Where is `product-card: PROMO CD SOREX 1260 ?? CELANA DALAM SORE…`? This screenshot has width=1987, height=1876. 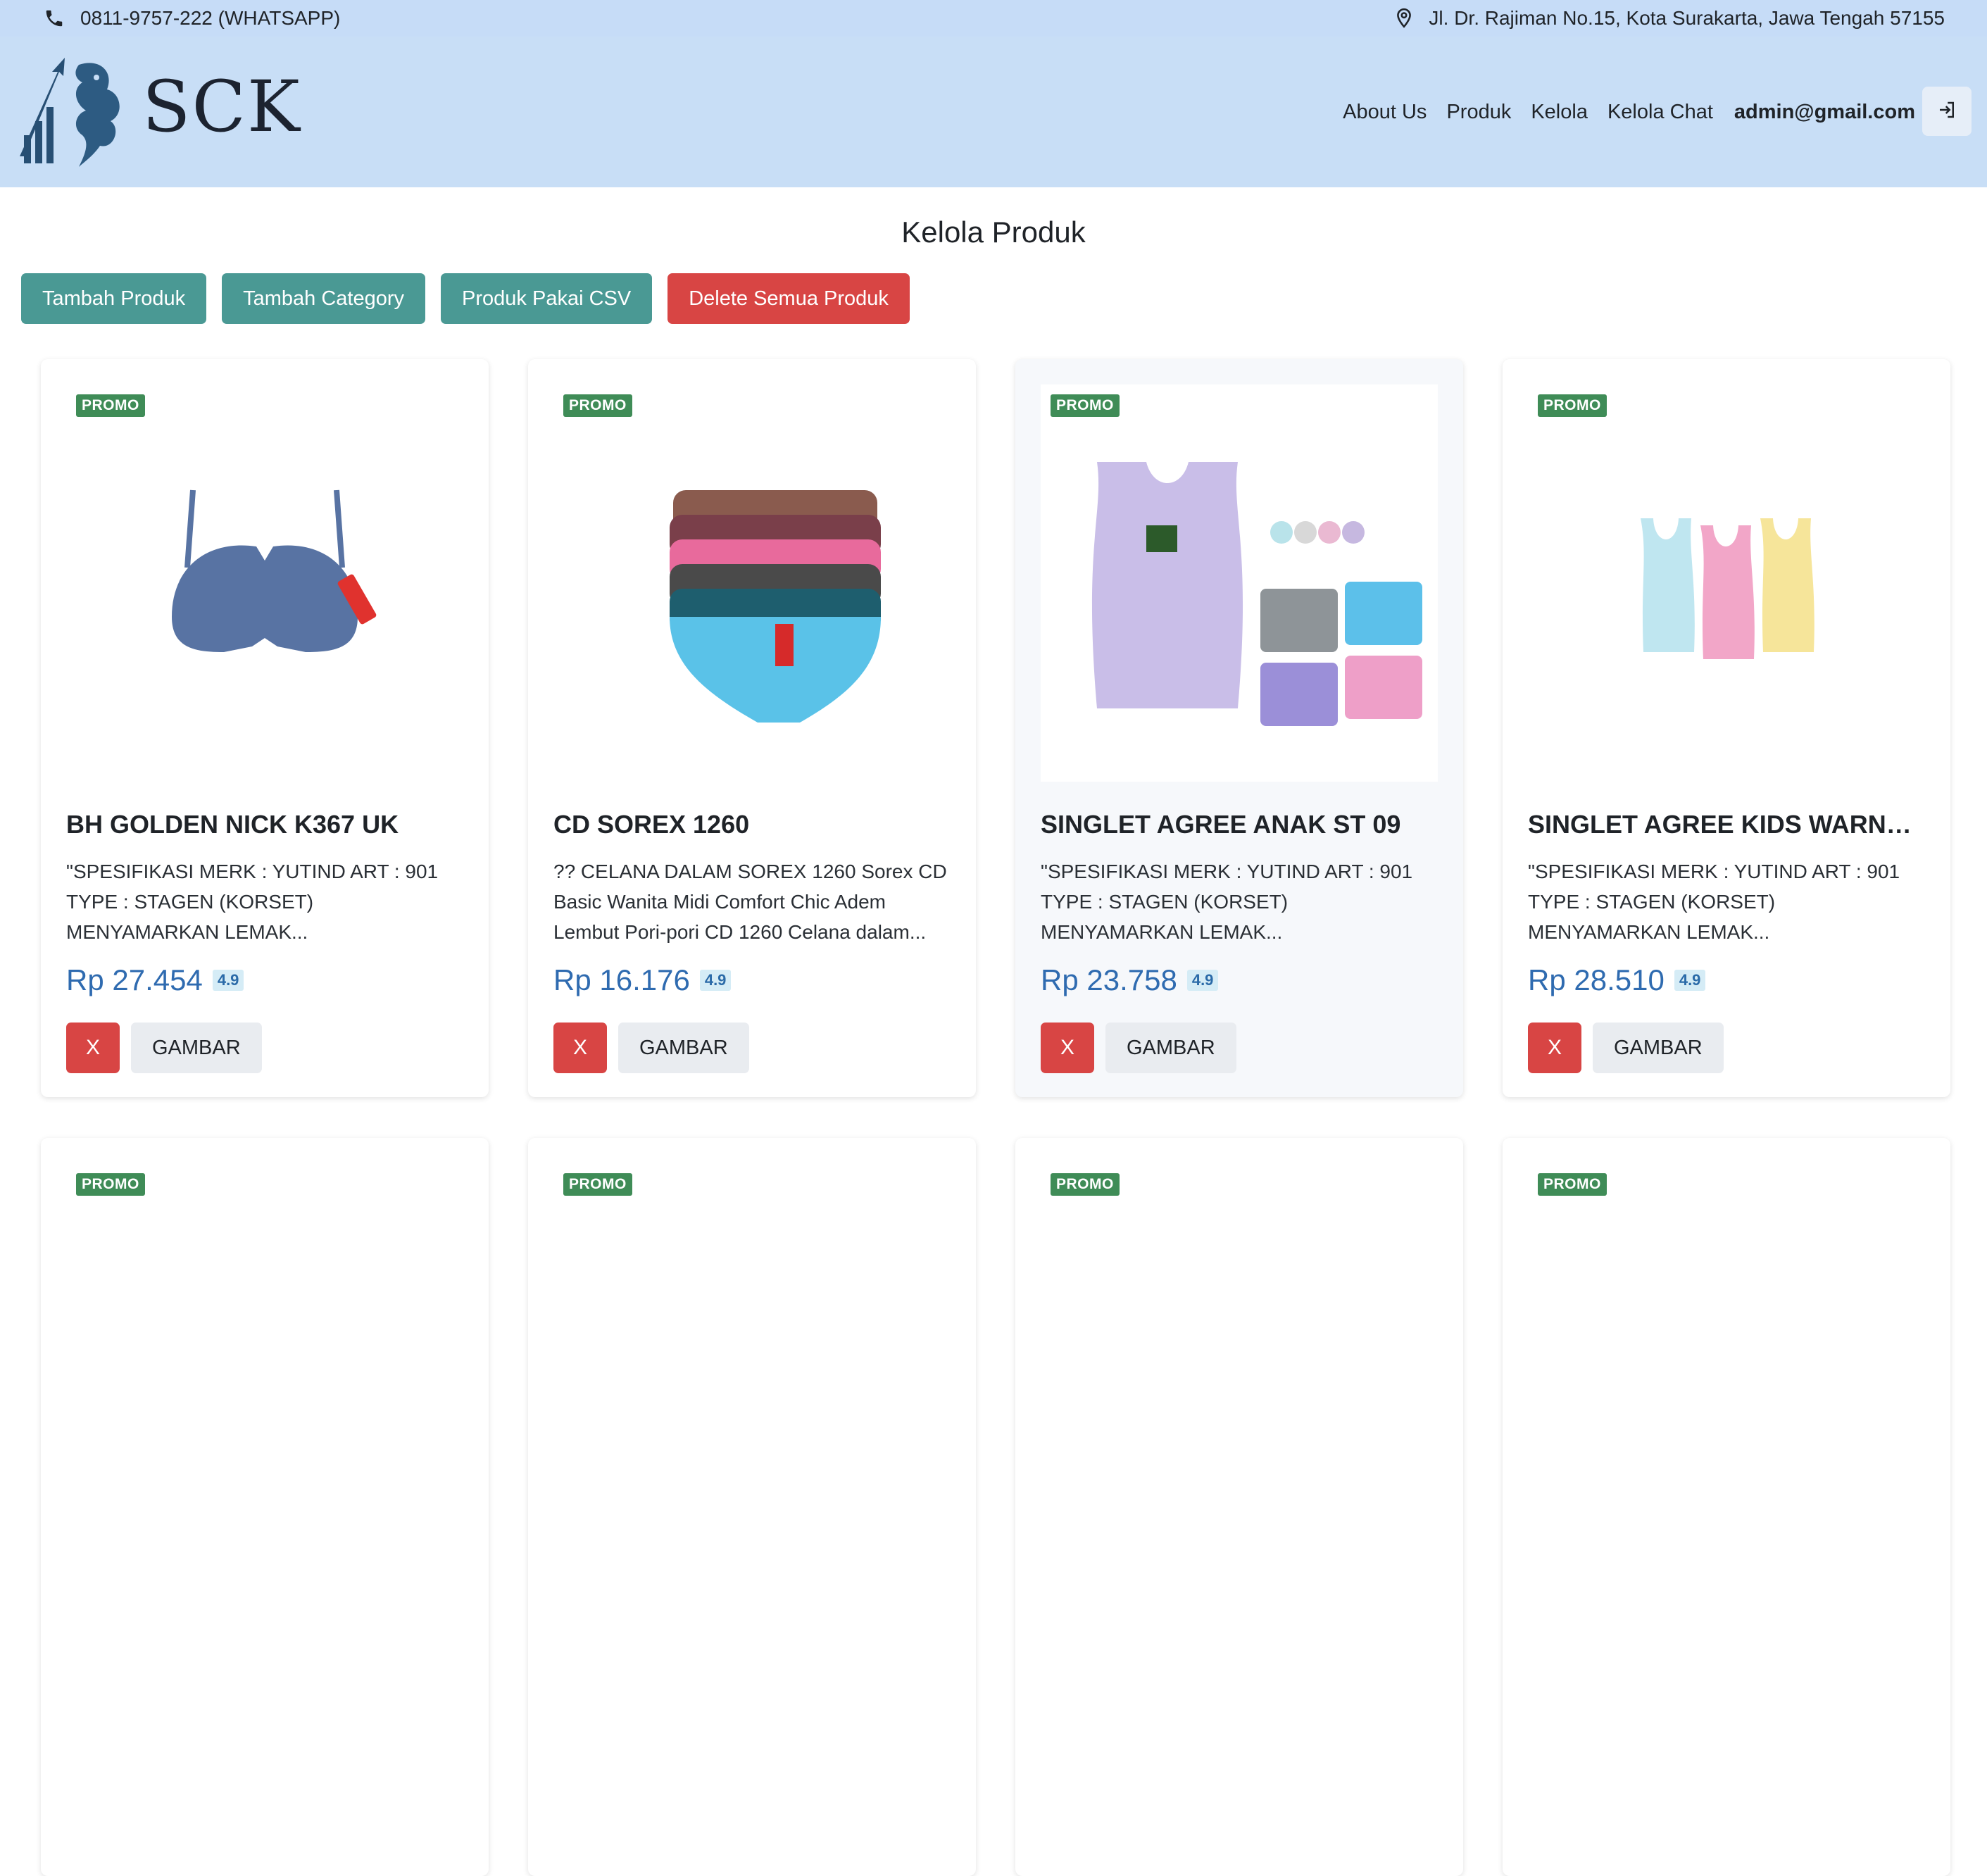
product-card: PROMO CD SOREX 1260 ?? CELANA DALAM SORE… is located at coordinates (752, 728).